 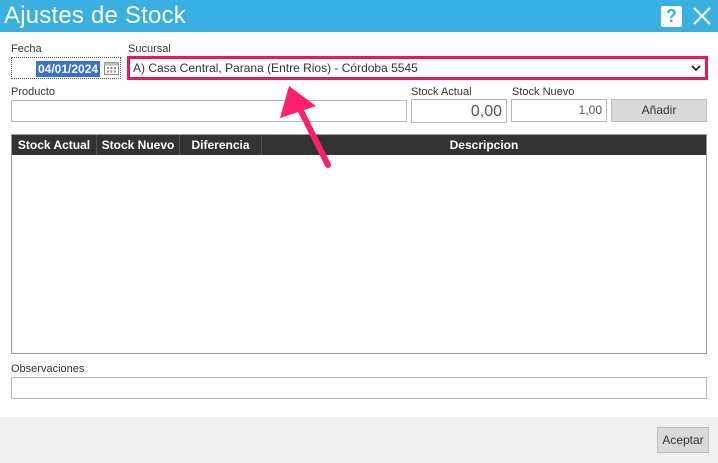 What do you see at coordinates (48, 369) in the screenshot?
I see `observaciones-label: Observaciones` at bounding box center [48, 369].